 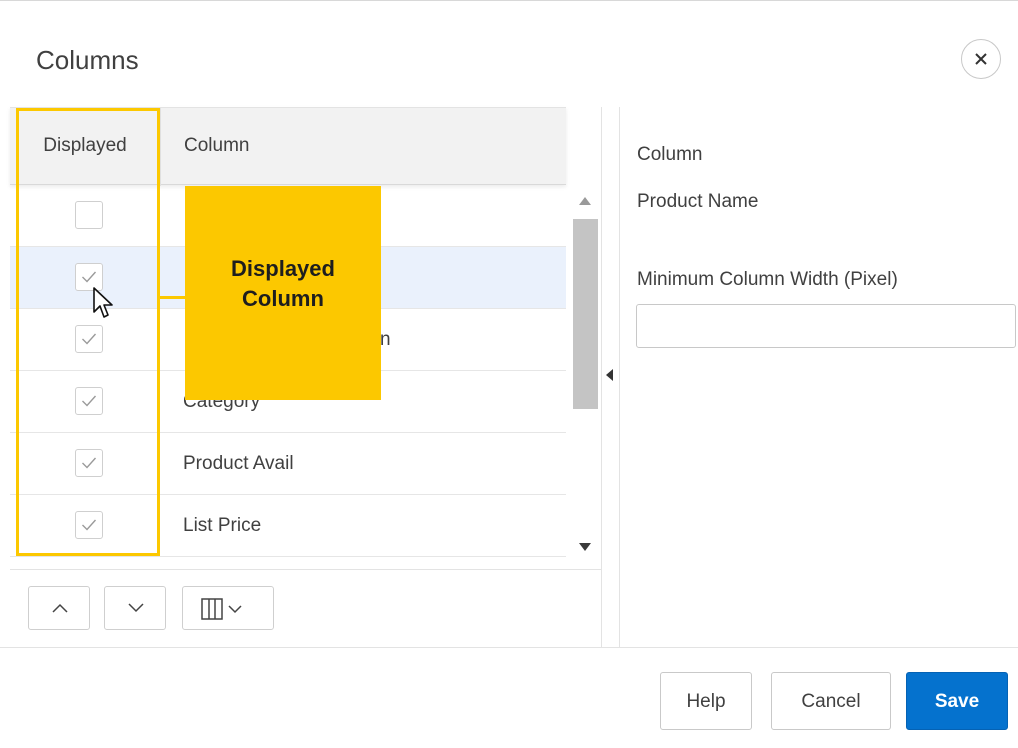 I want to click on displayed-column-callout: Displayed Column, so click(x=283, y=293).